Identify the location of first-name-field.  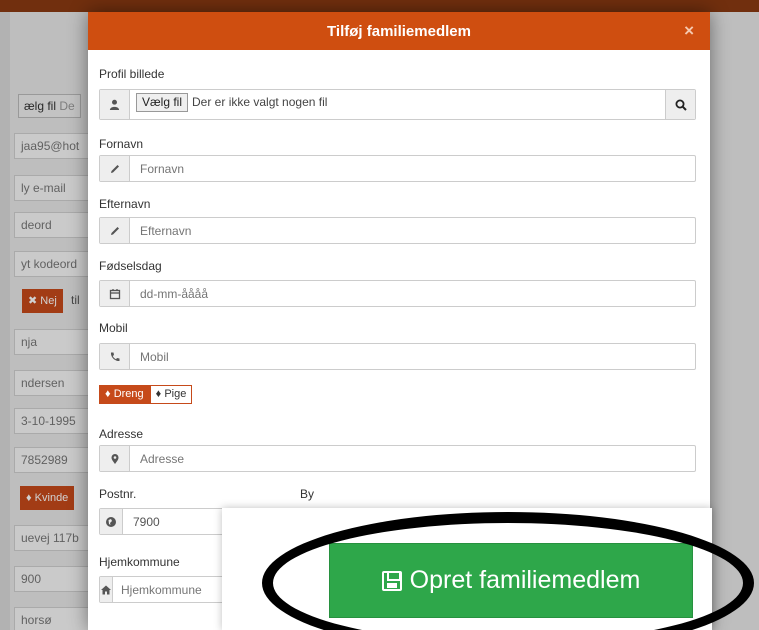
(397, 168).